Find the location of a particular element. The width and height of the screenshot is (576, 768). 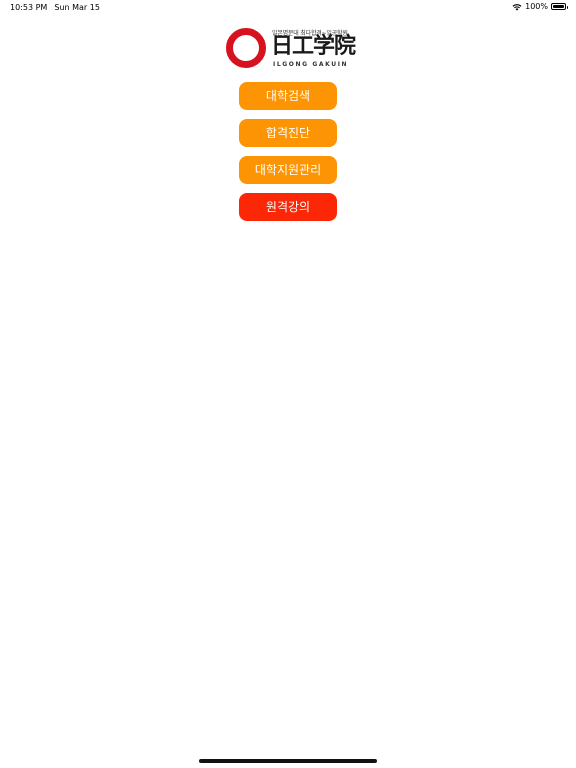

home-indicator is located at coordinates (288, 761).